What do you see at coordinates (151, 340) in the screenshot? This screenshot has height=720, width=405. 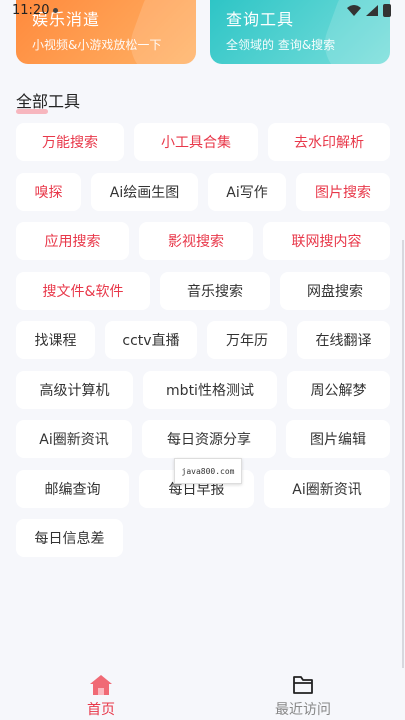 I see `tool-cctv-live: cctv直播` at bounding box center [151, 340].